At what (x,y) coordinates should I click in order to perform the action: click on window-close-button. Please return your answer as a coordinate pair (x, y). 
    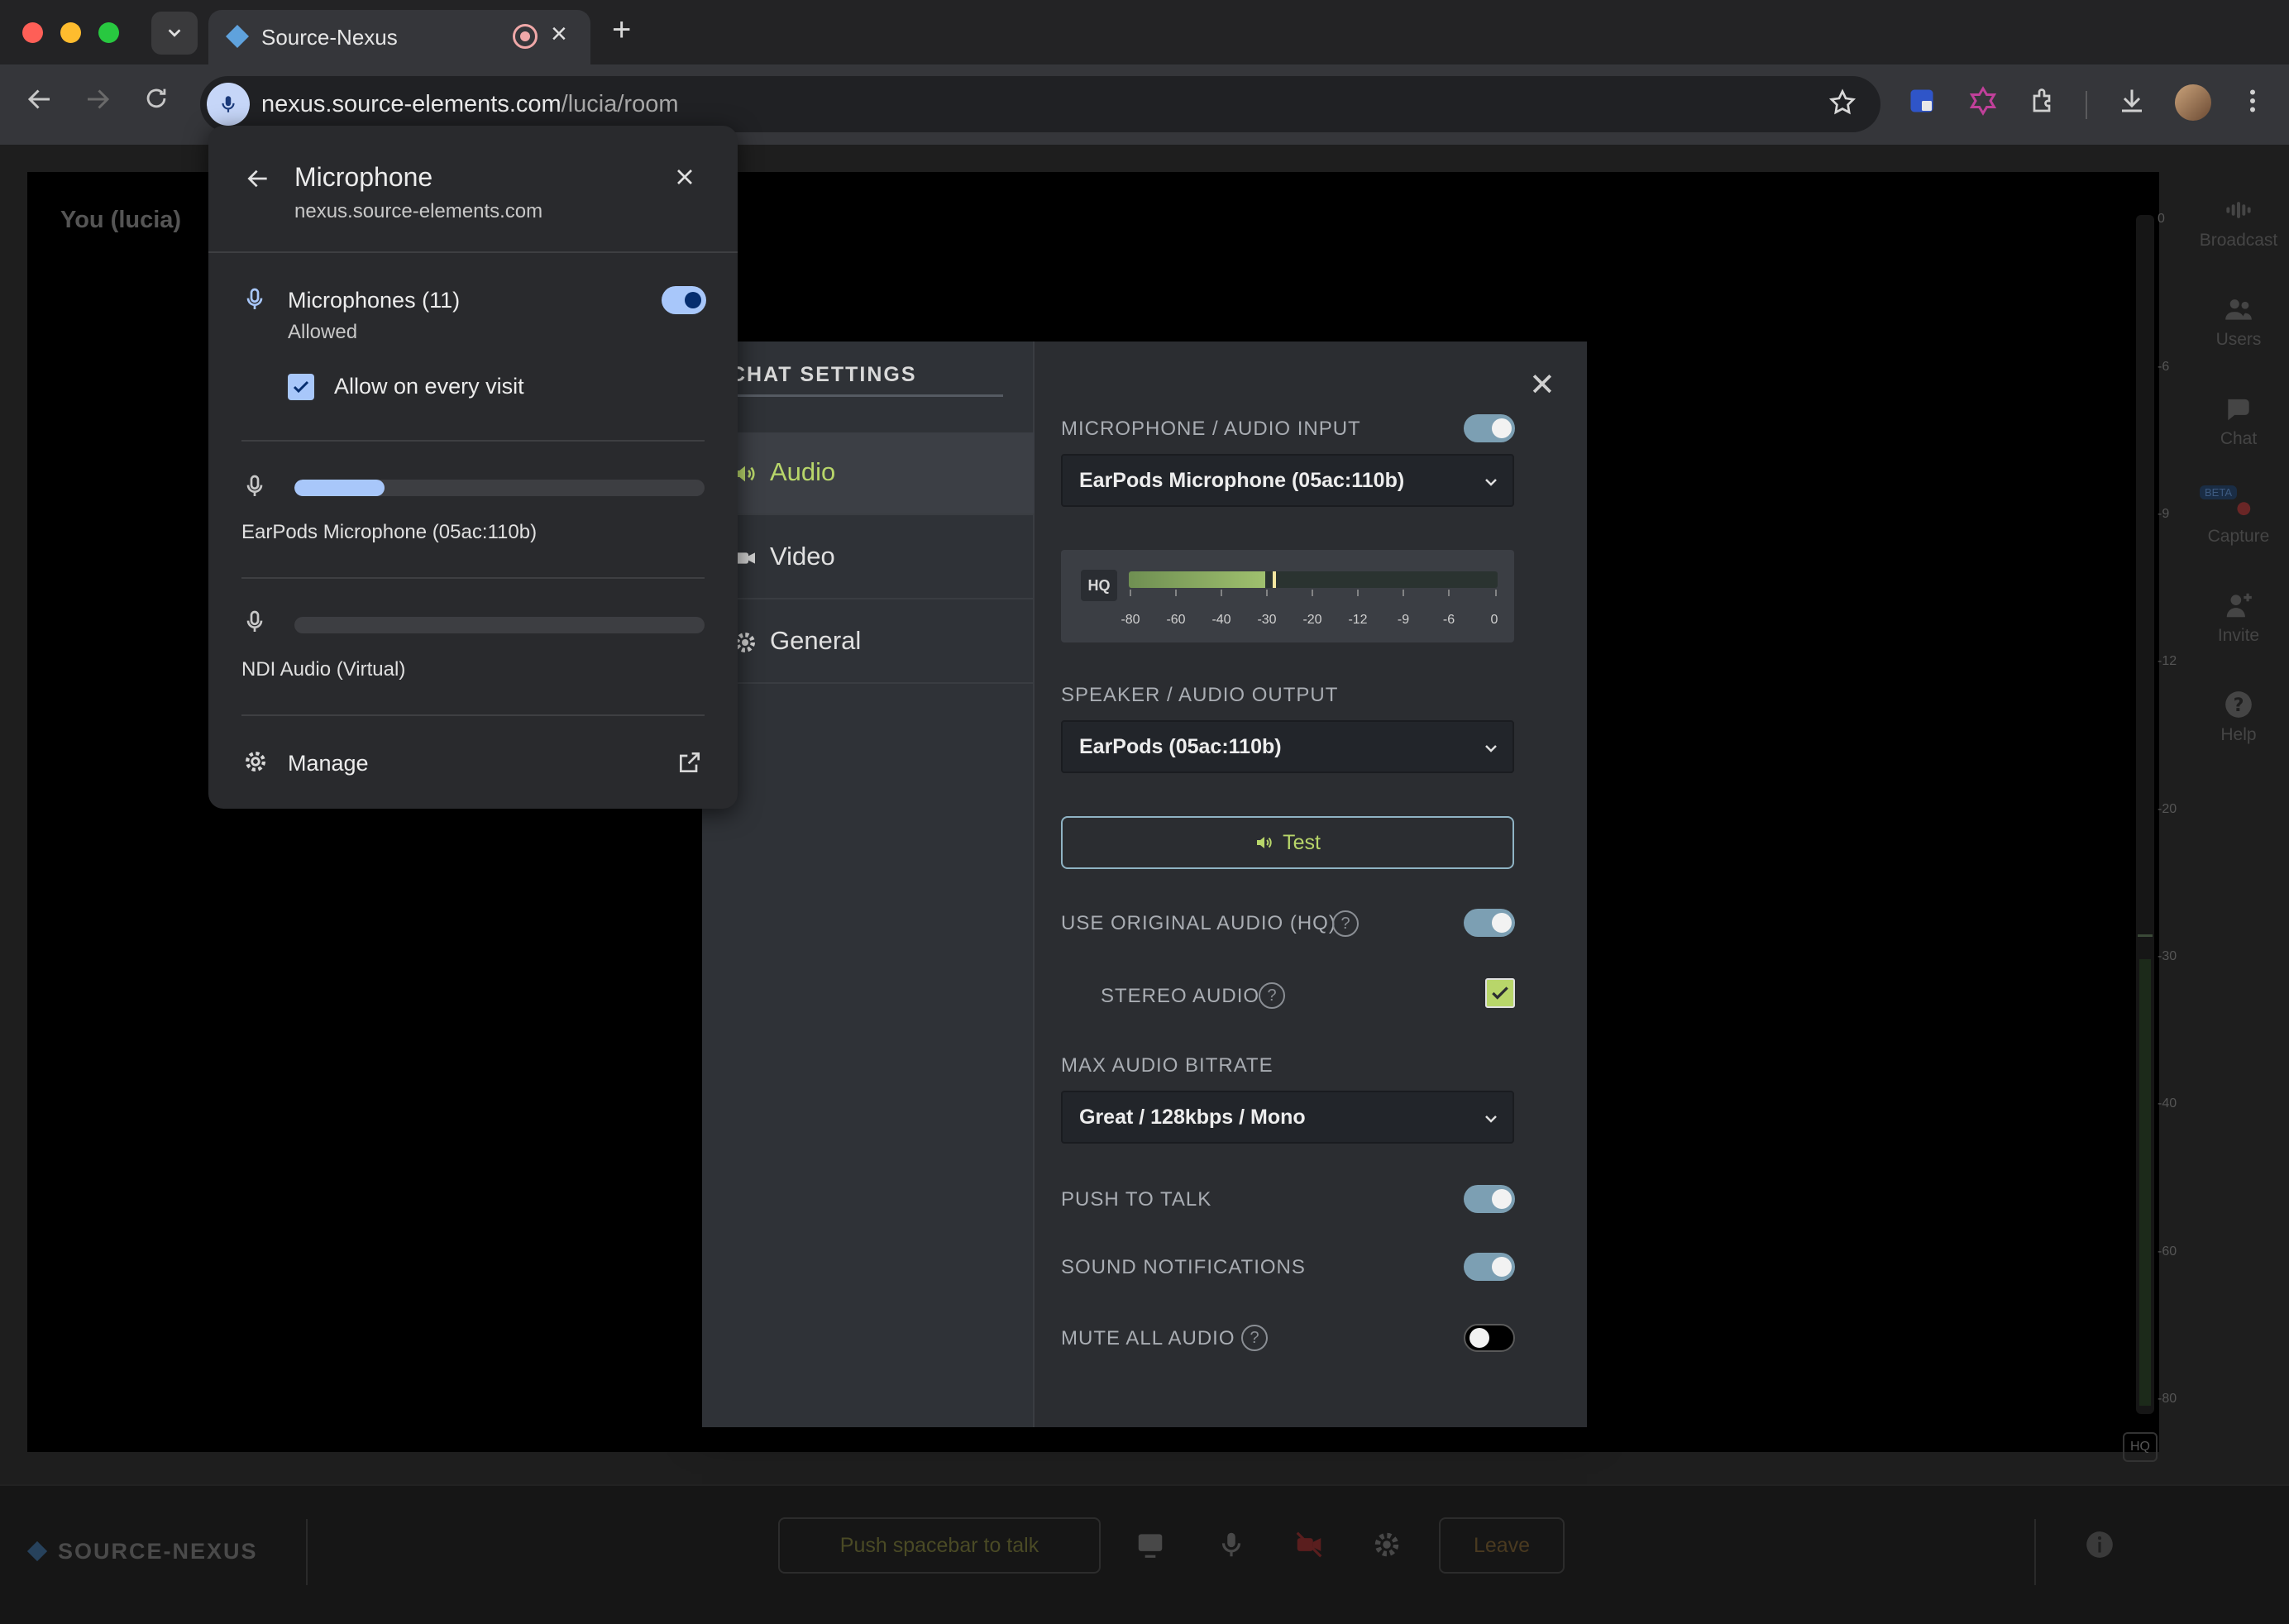
    Looking at the image, I should click on (32, 32).